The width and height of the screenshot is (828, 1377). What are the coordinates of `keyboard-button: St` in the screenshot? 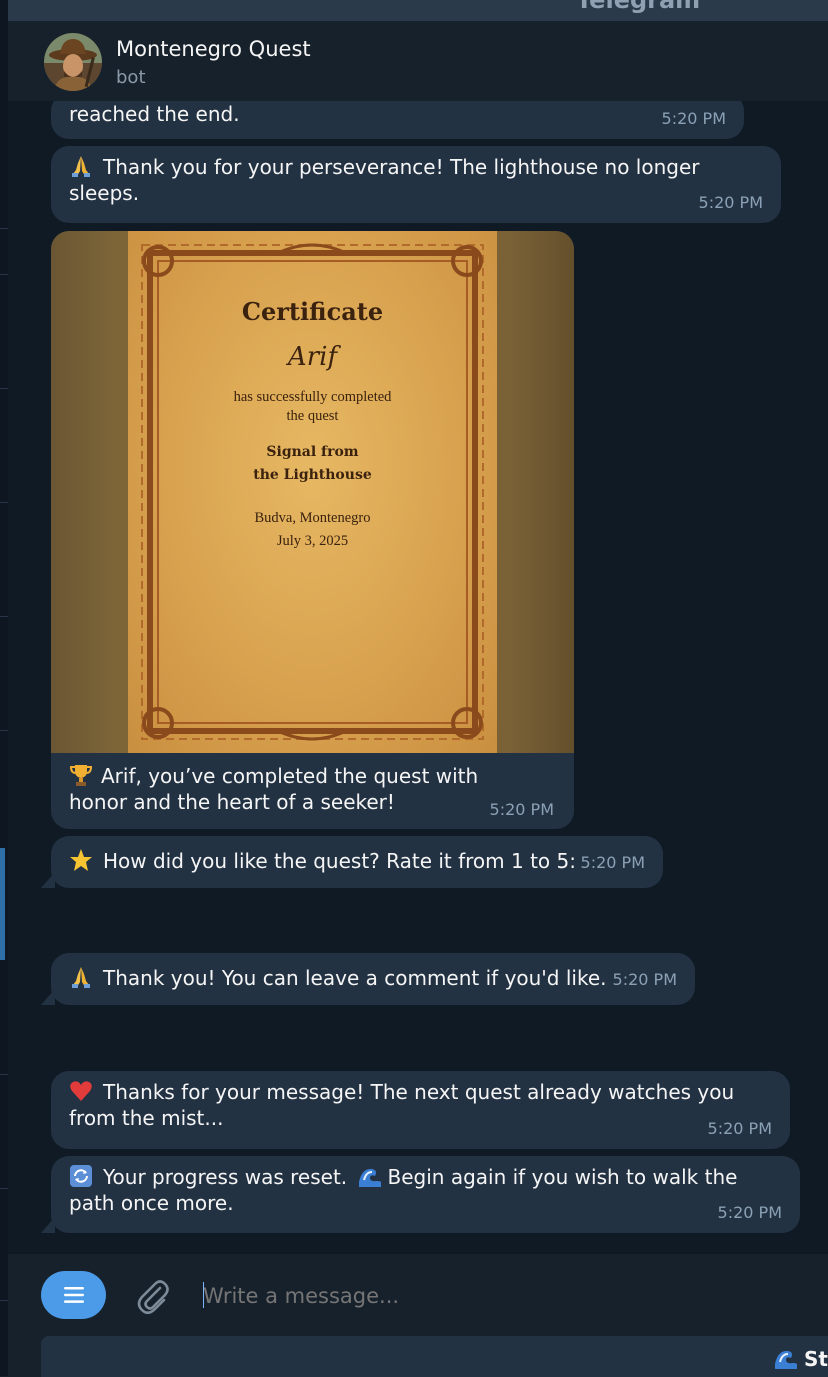 It's located at (801, 1358).